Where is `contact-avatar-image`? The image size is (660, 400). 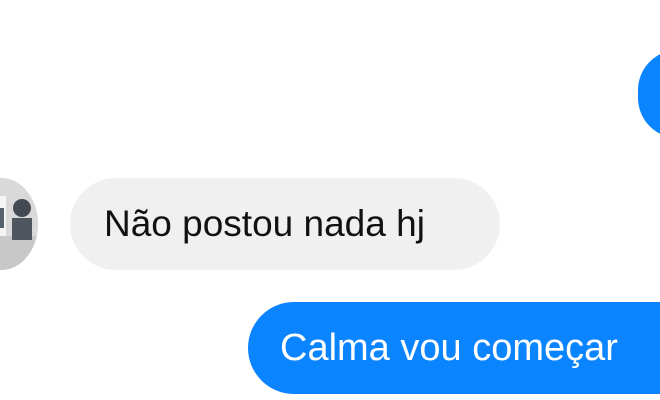
contact-avatar-image is located at coordinates (19, 224).